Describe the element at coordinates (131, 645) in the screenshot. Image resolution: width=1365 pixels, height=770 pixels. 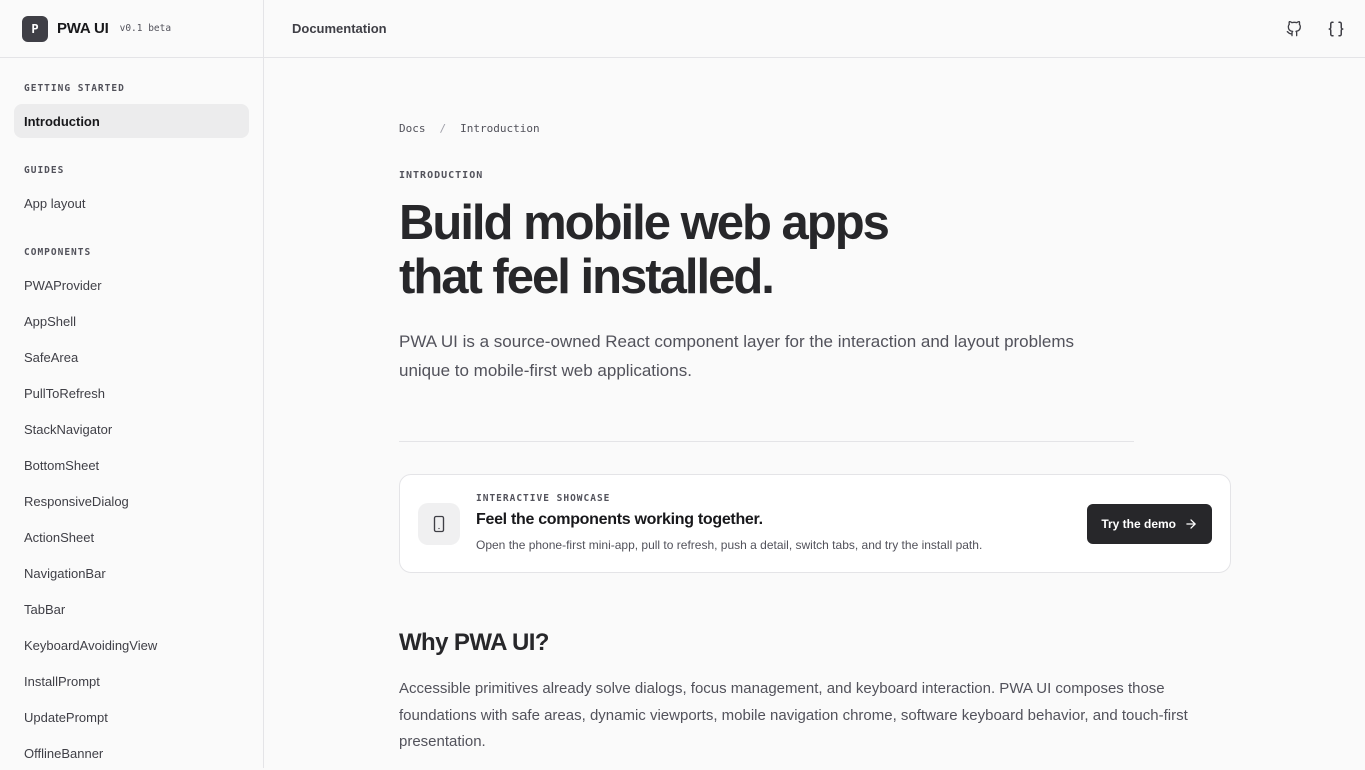
I see `sidebar-item-keyboardavoidingview: KeyboardAvoidingView` at that location.